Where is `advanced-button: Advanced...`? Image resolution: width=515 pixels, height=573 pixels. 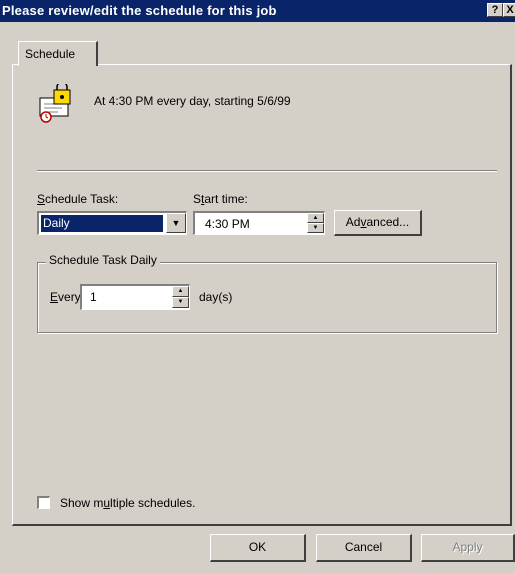 advanced-button: Advanced... is located at coordinates (378, 223).